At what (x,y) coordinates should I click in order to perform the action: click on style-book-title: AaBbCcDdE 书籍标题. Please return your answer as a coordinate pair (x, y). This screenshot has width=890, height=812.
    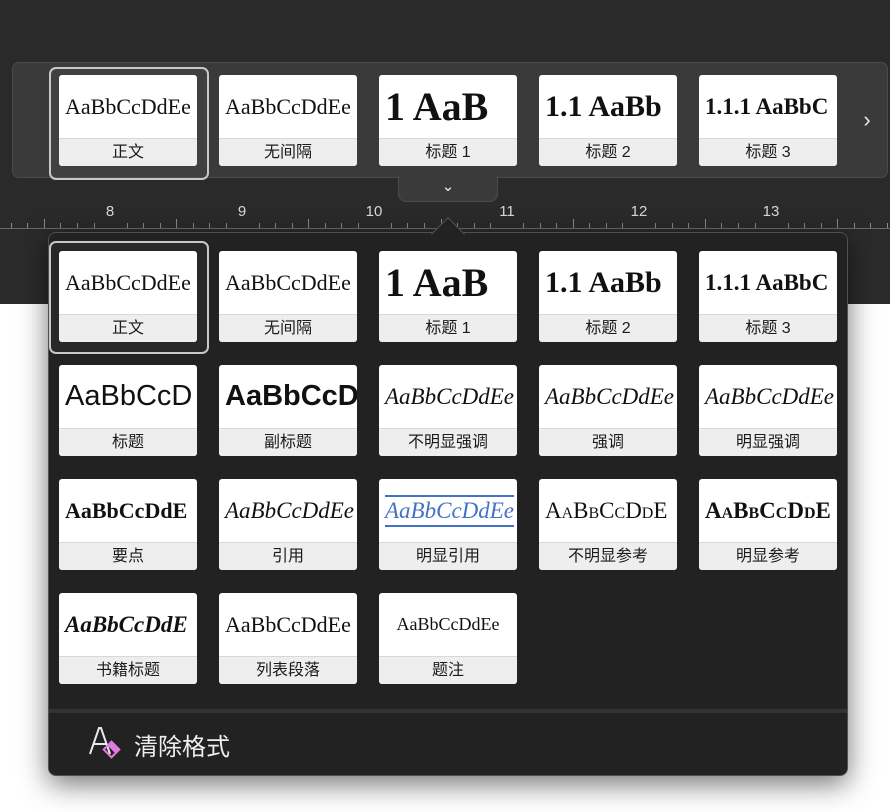
    Looking at the image, I should click on (128, 638).